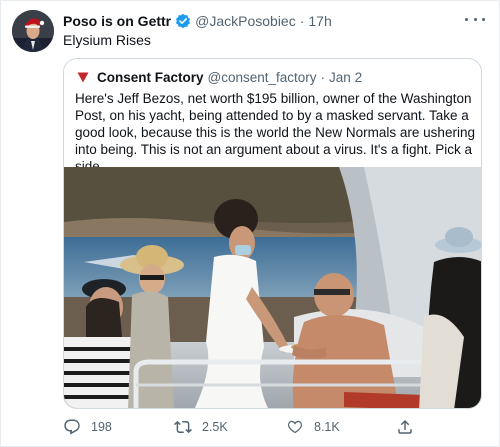 This screenshot has height=447, width=500. I want to click on like-icon, so click(295, 427).